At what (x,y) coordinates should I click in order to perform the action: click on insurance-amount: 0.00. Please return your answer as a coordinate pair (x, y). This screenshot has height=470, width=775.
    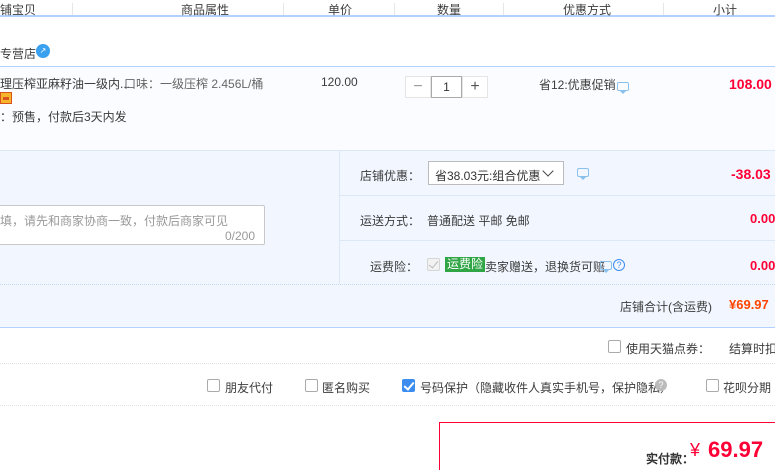
    Looking at the image, I should click on (762, 265).